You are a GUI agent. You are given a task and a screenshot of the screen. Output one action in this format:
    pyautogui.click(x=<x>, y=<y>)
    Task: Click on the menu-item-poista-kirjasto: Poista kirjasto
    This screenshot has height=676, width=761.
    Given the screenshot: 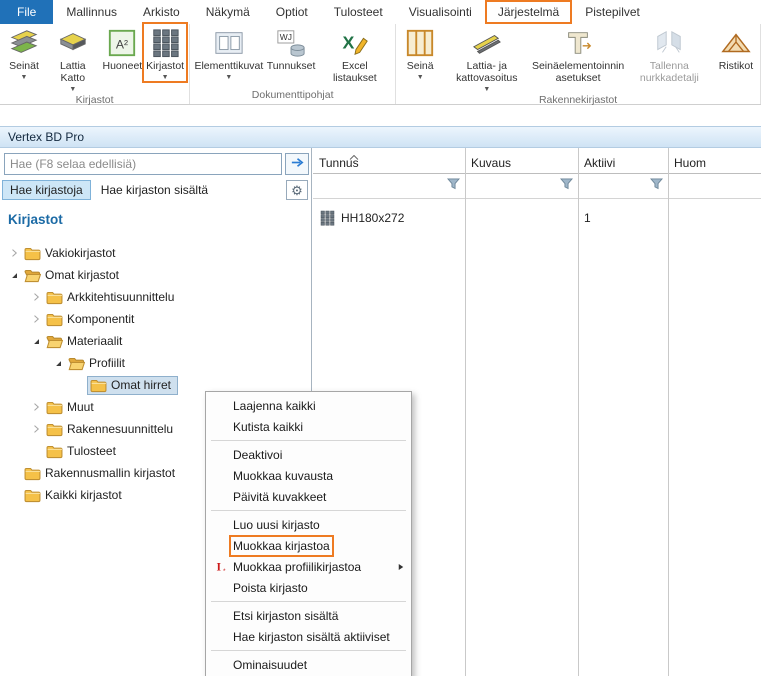 What is the action you would take?
    pyautogui.click(x=308, y=587)
    